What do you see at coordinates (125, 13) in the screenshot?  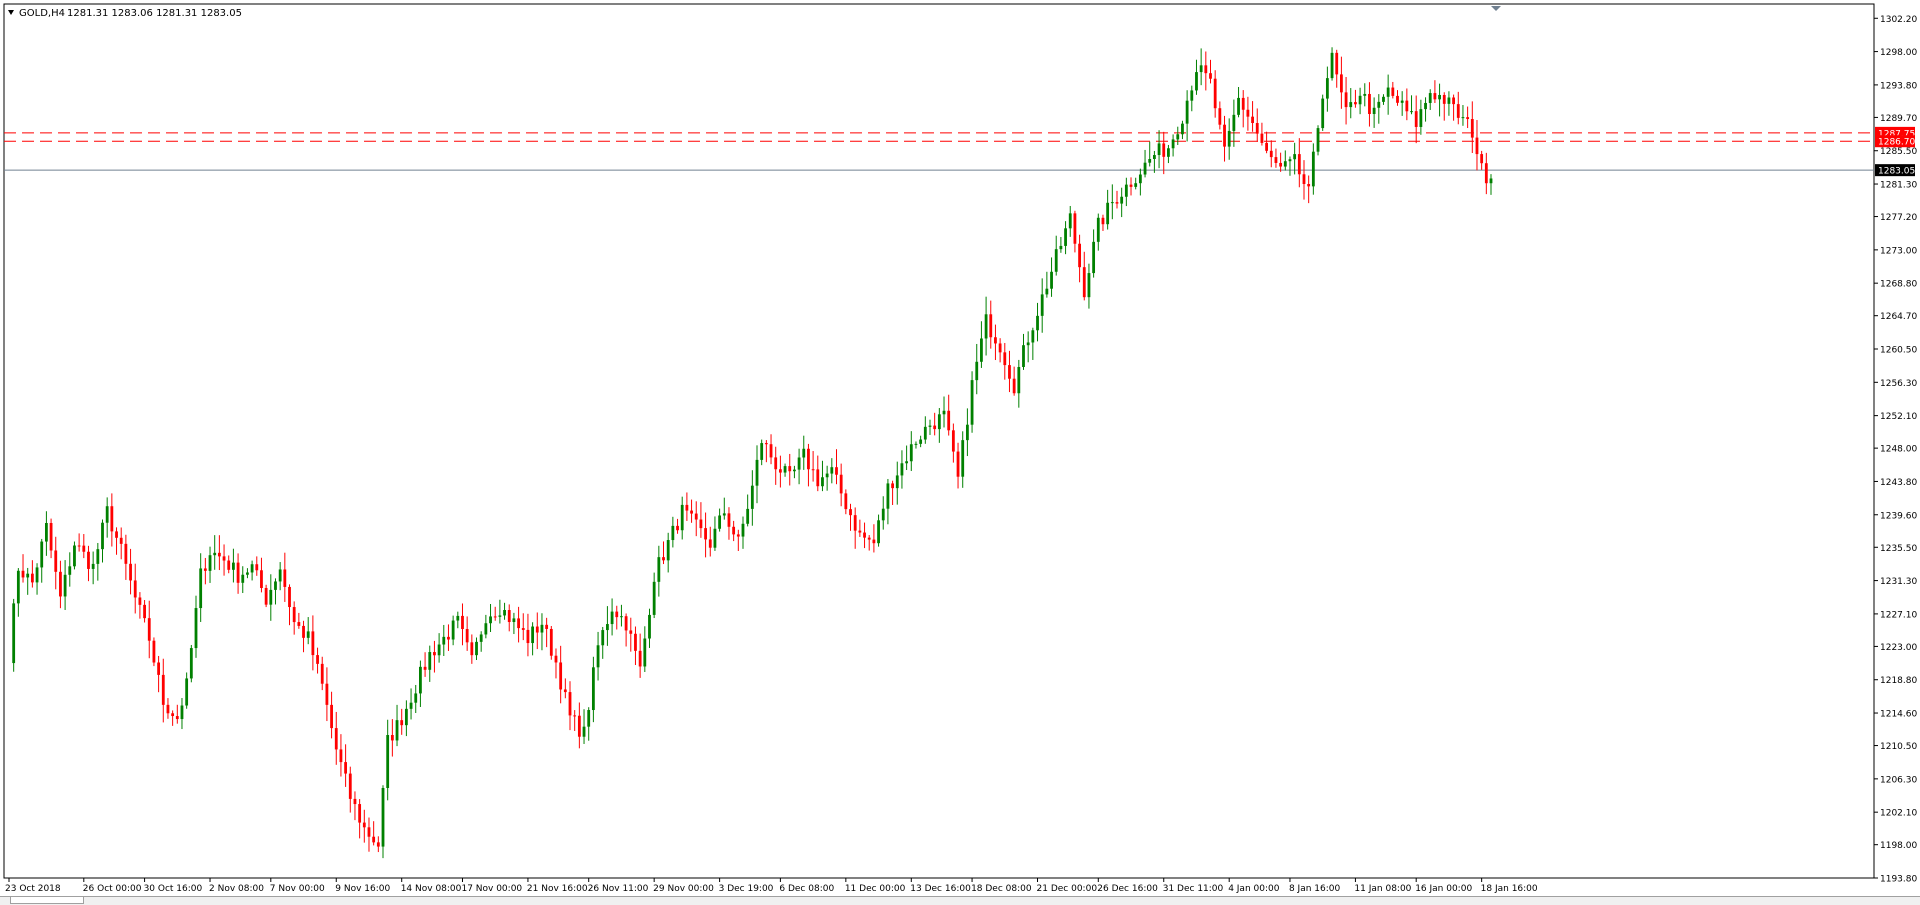 I see `chart-header: GOLD,H4 1281.31 1283.06 1281.31 1283.05` at bounding box center [125, 13].